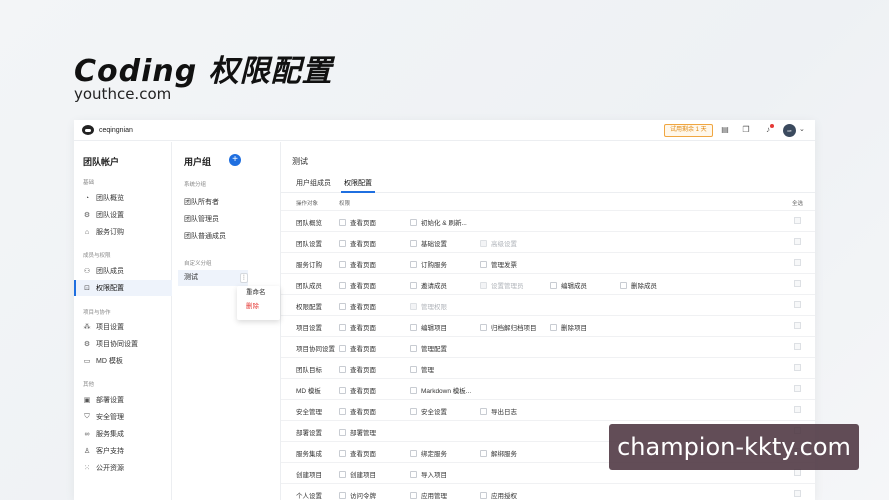  Describe the element at coordinates (428, 327) in the screenshot. I see `permission-checkbox: 编辑项目` at that location.